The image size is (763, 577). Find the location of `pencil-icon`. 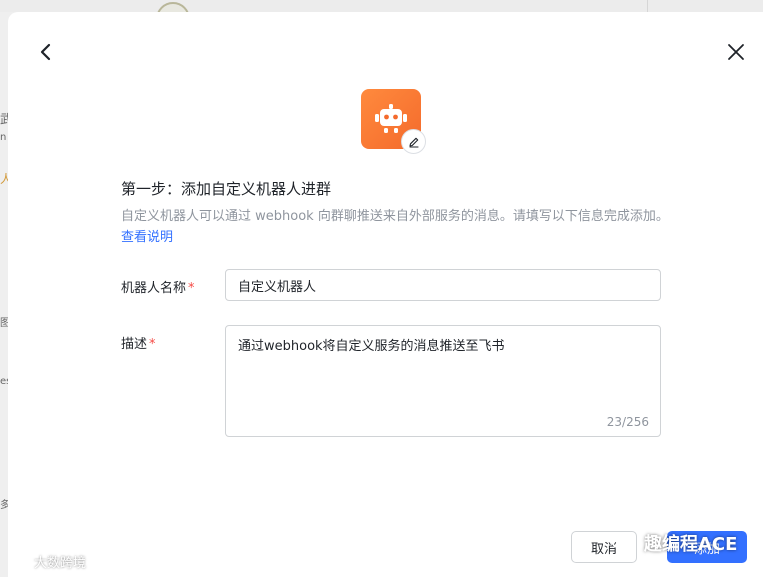

pencil-icon is located at coordinates (413, 142).